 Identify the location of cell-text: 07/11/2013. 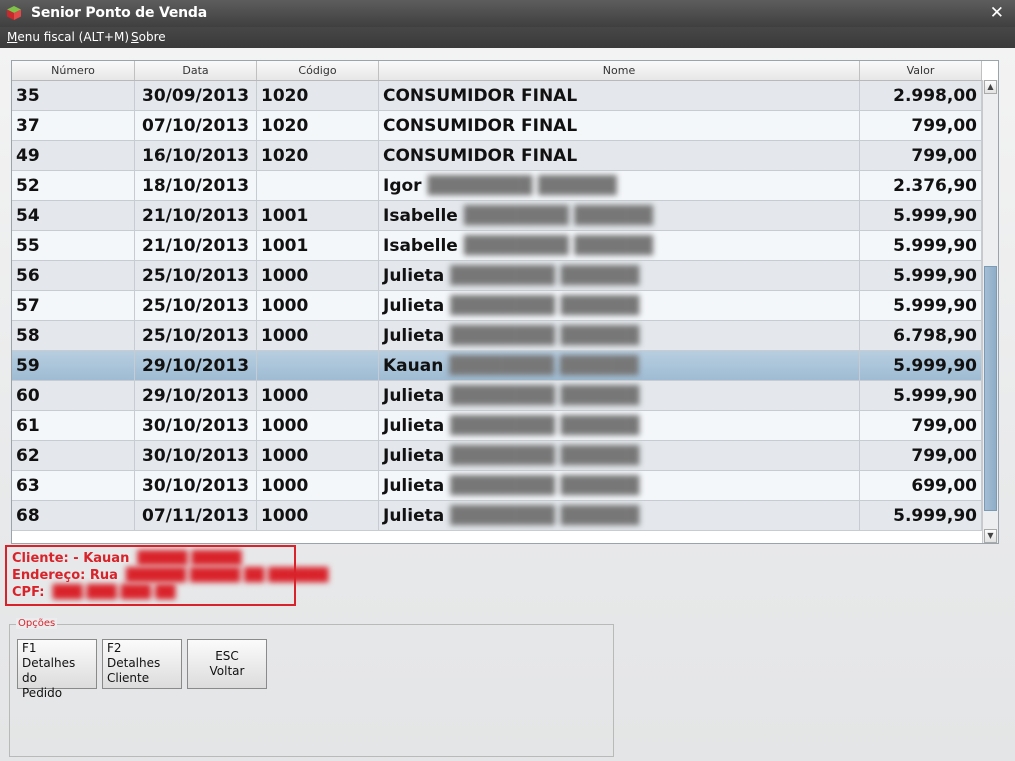
(196, 516).